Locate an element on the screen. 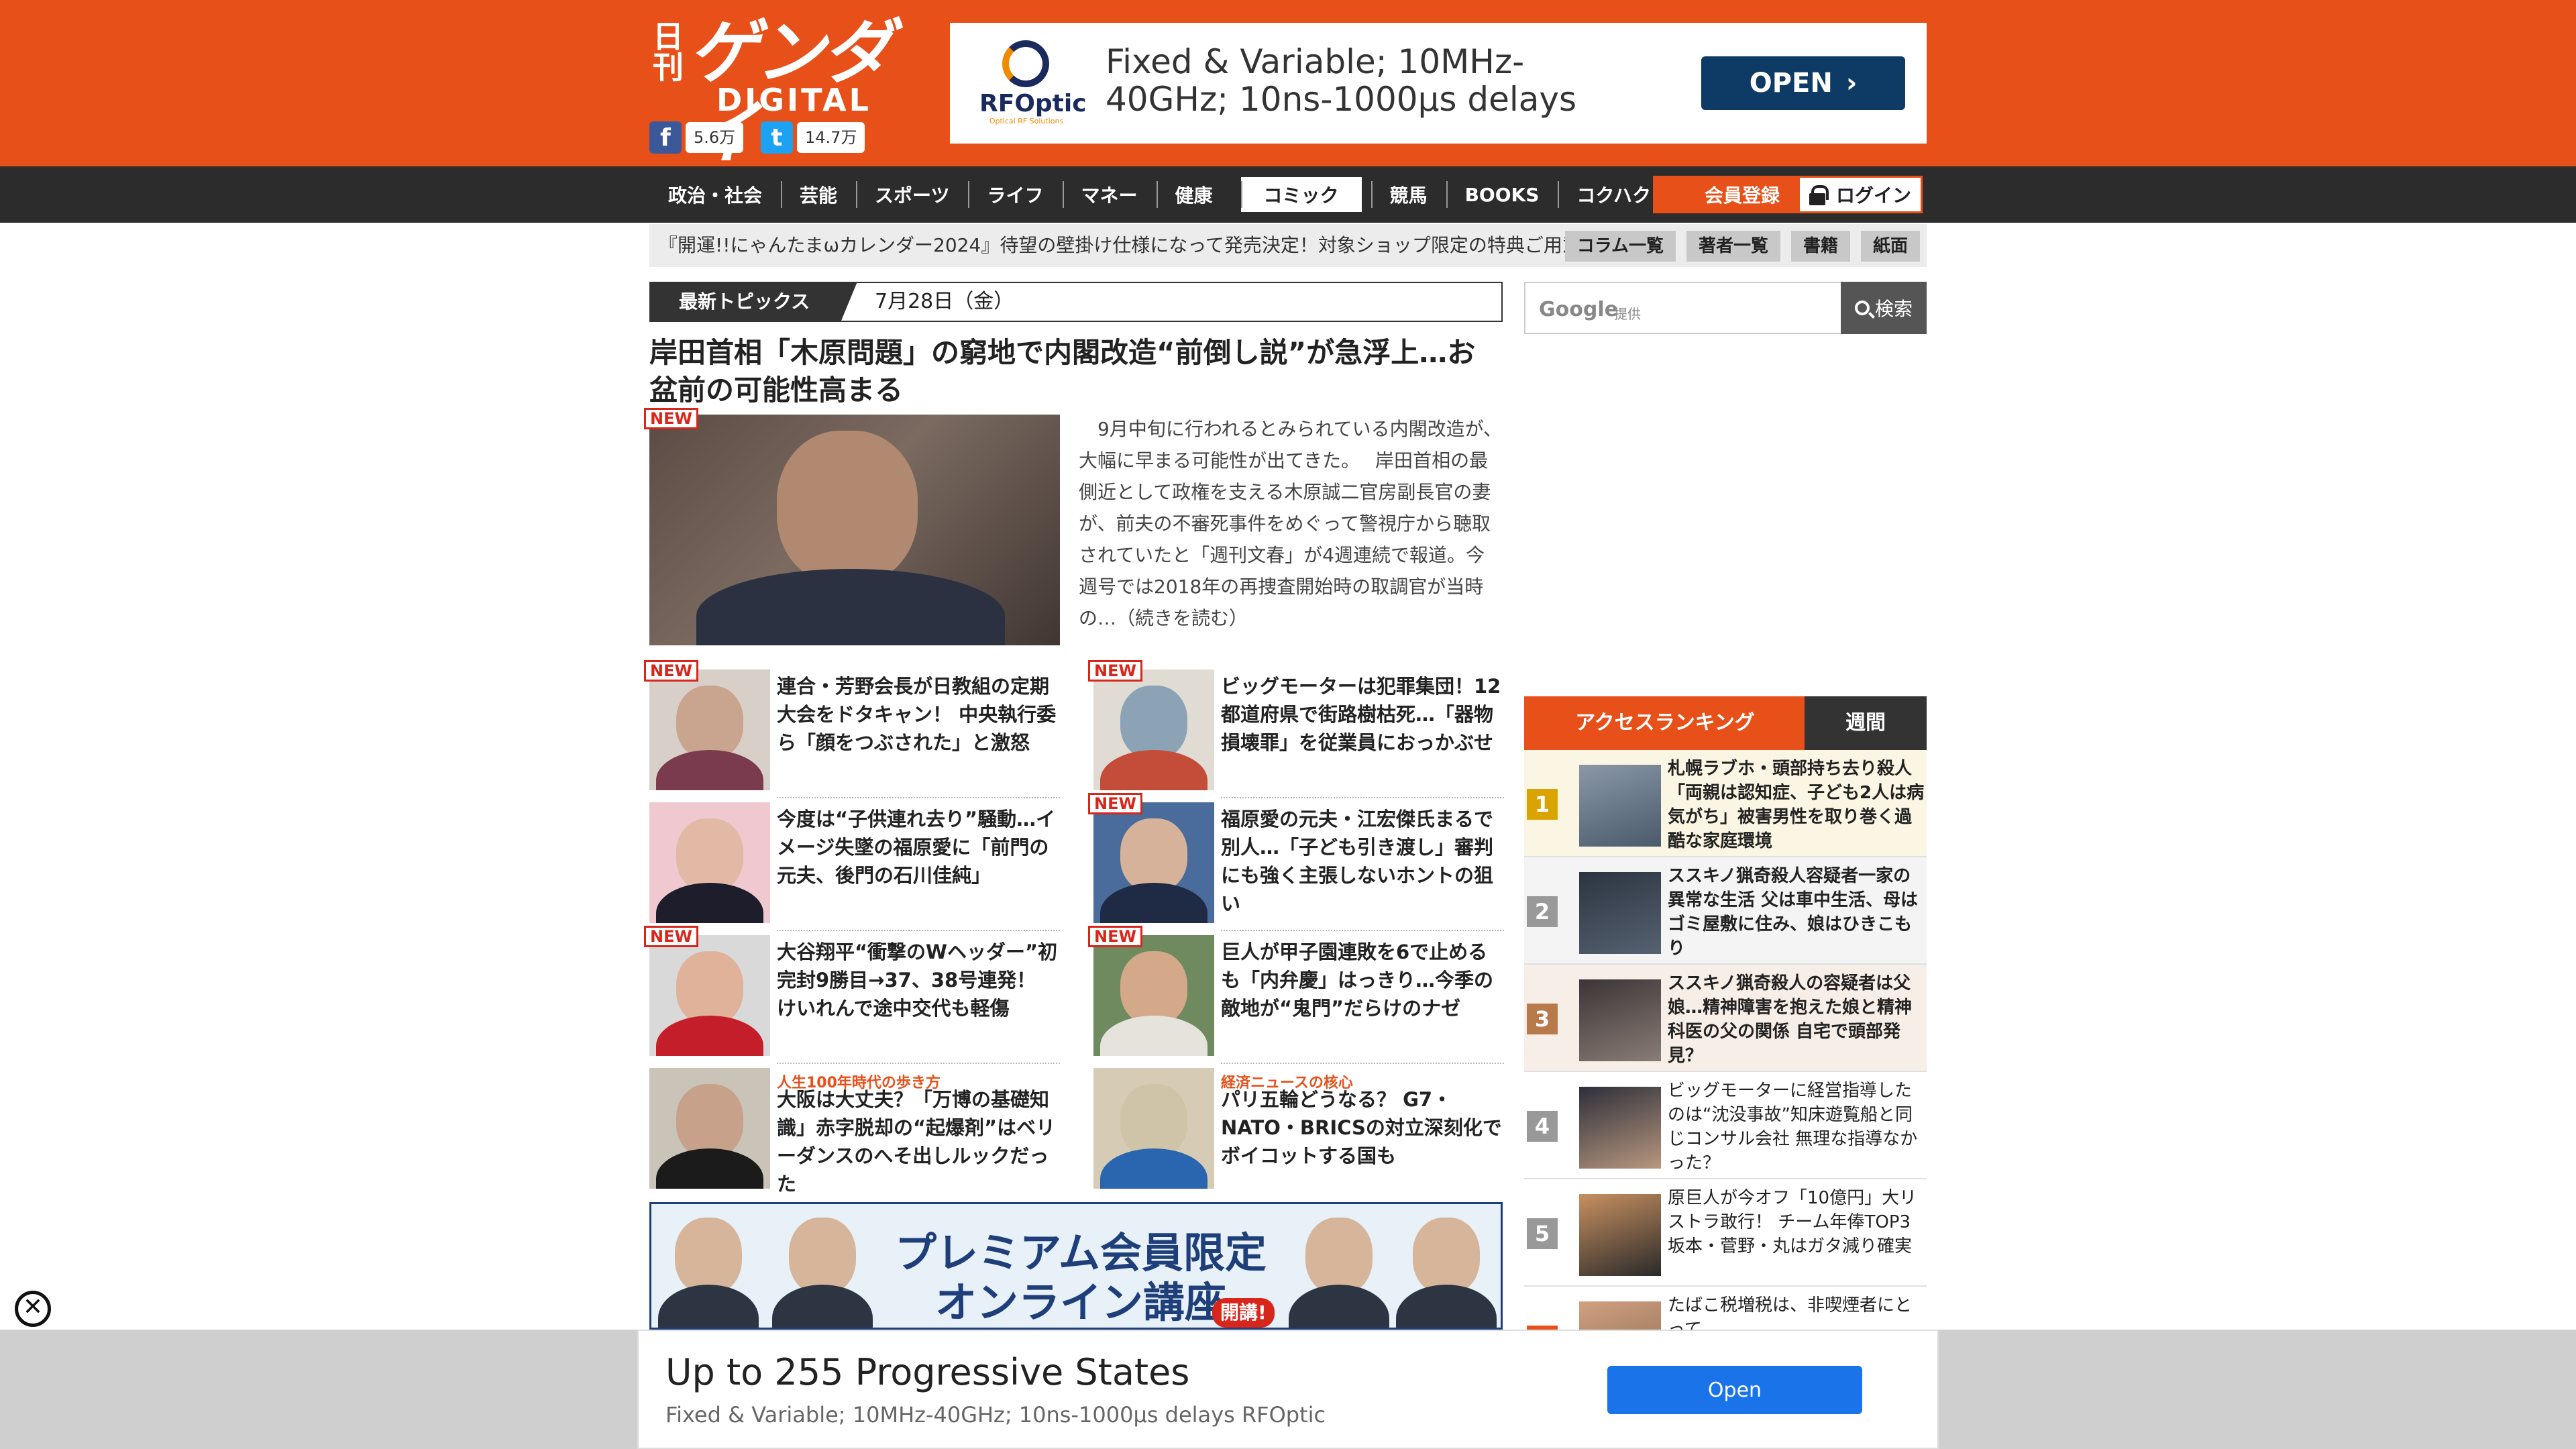 The height and width of the screenshot is (1449, 2576). nav-item: ライフ is located at coordinates (1015, 194).